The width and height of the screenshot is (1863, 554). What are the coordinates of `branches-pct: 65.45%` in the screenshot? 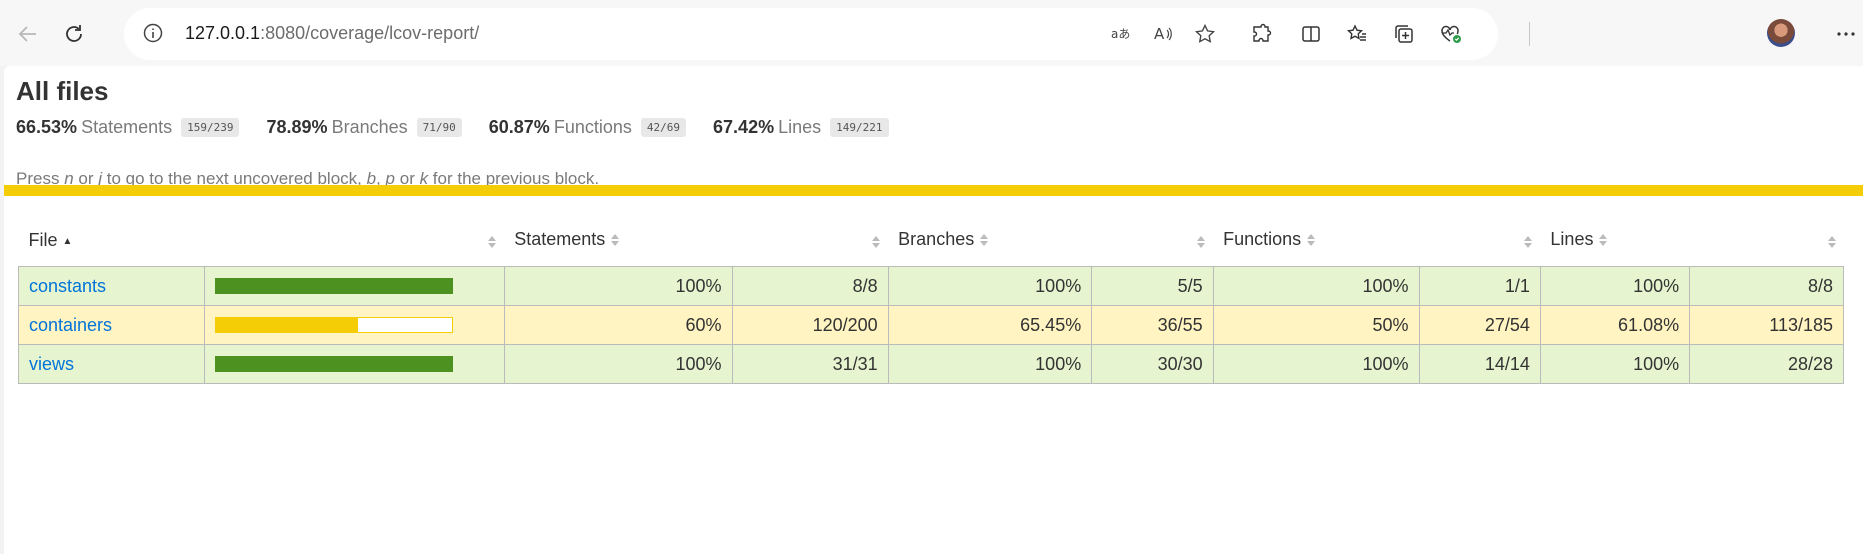 It's located at (990, 325).